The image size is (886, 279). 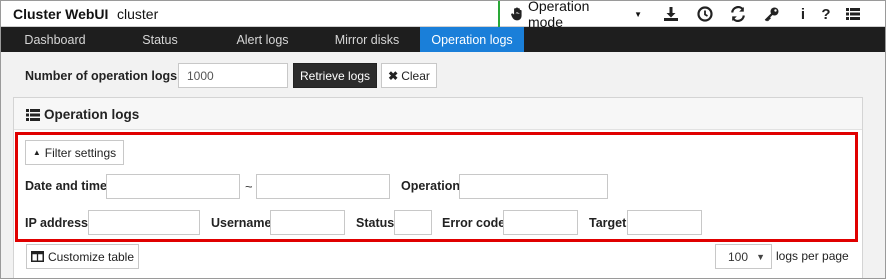 What do you see at coordinates (160, 39) in the screenshot?
I see `tab-status: Status` at bounding box center [160, 39].